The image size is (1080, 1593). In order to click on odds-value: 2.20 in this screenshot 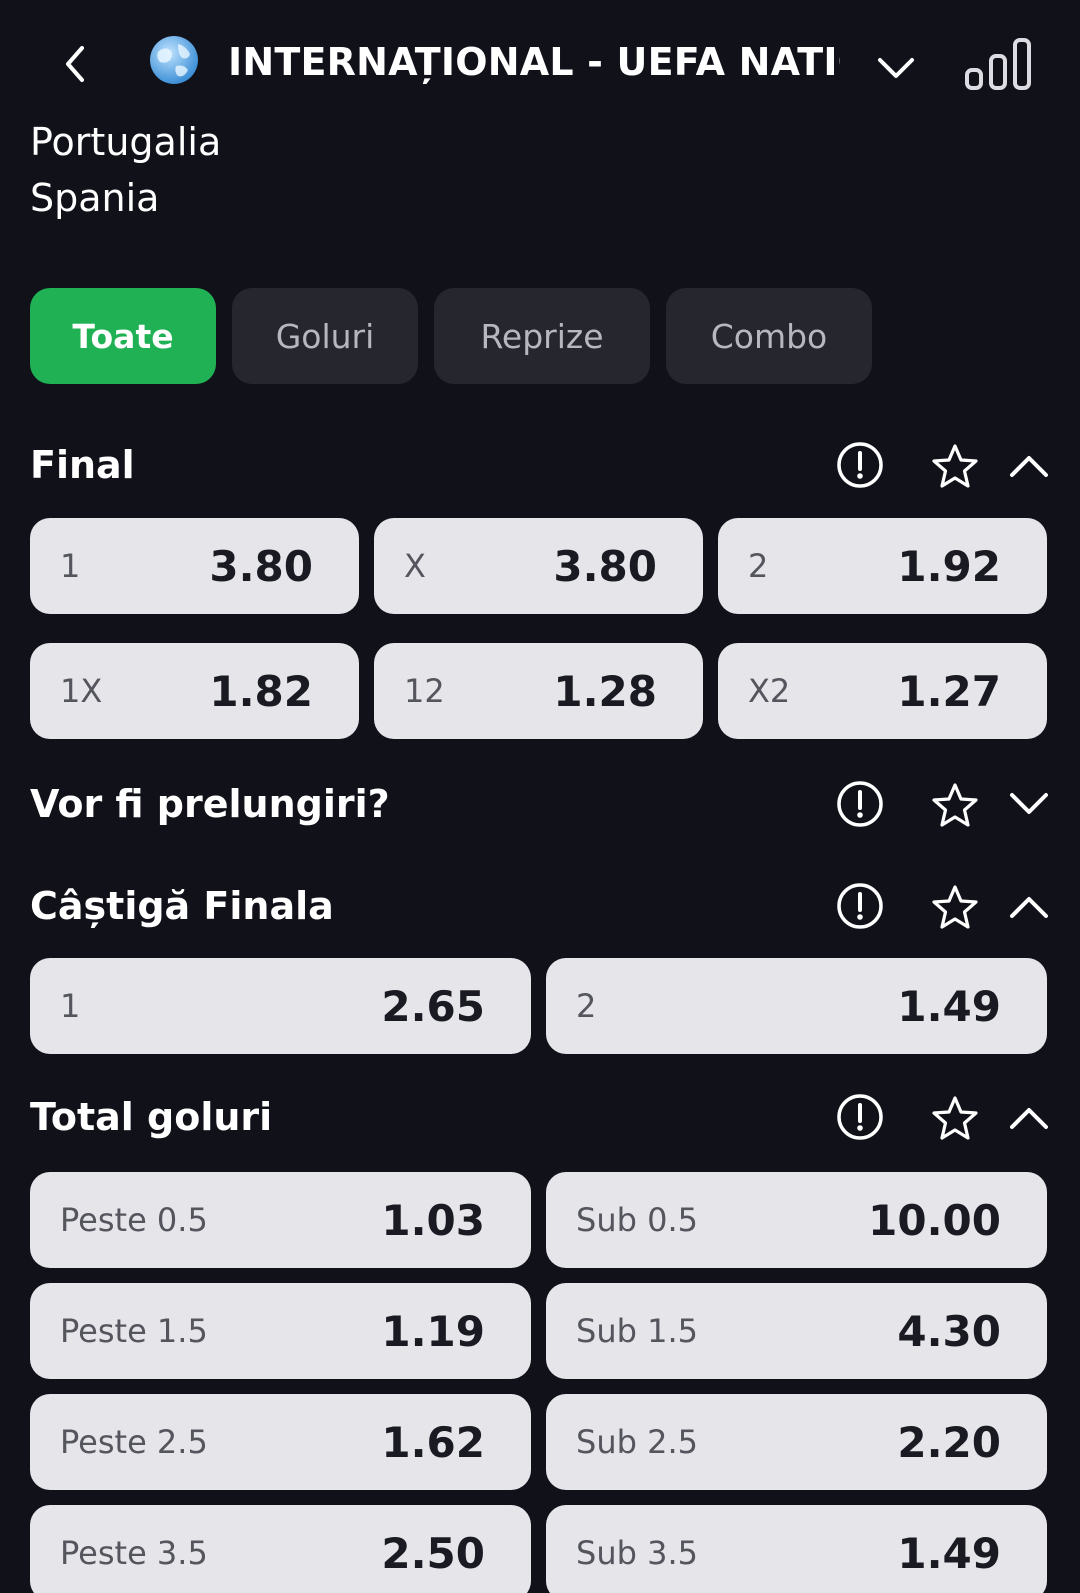, I will do `click(949, 1442)`.